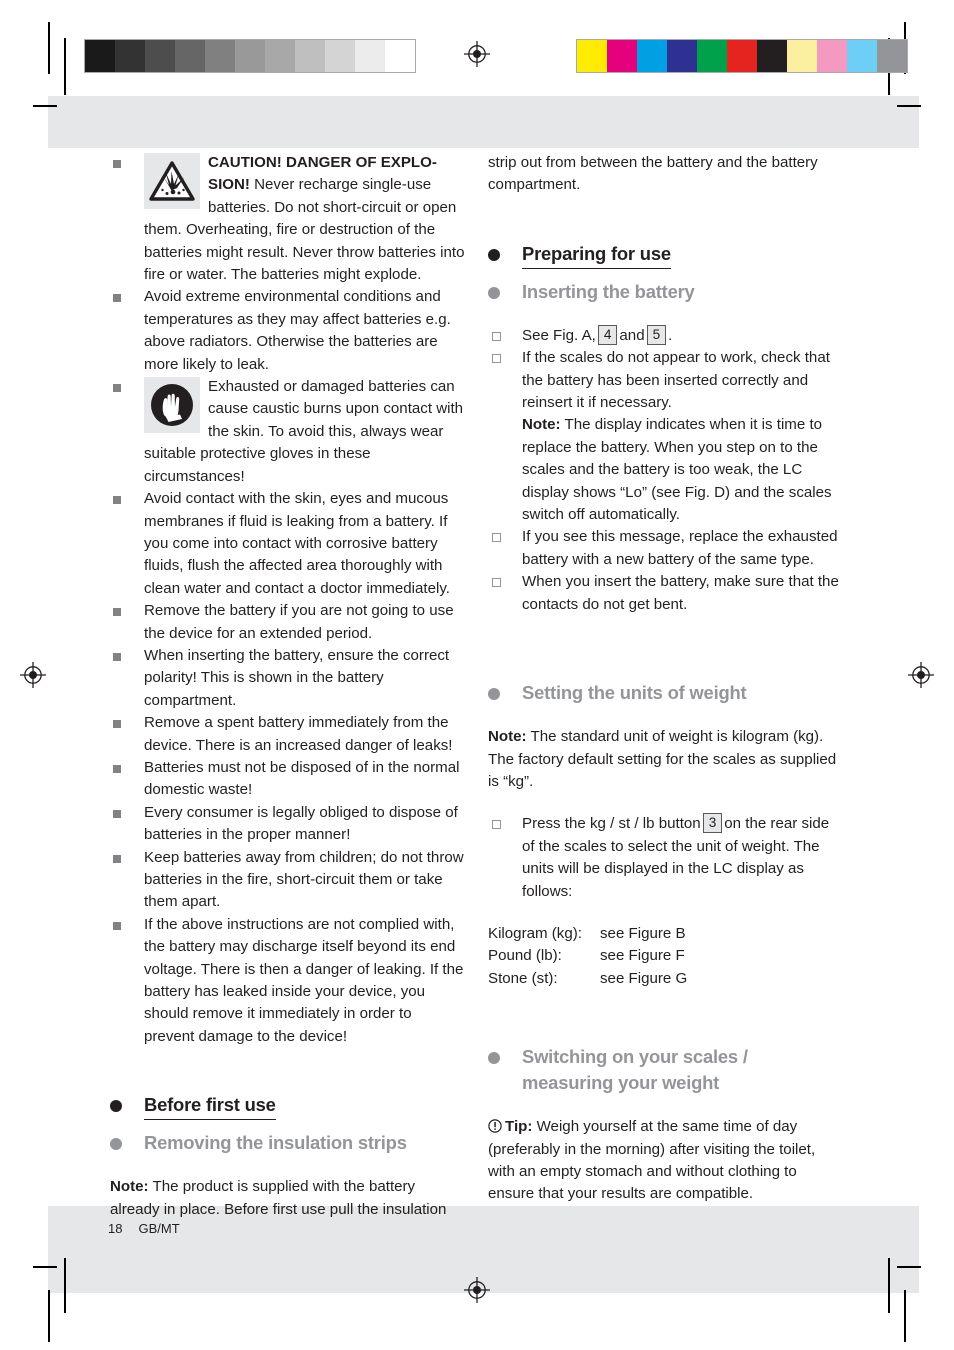  I want to click on page-number: 18, so click(115, 1228).